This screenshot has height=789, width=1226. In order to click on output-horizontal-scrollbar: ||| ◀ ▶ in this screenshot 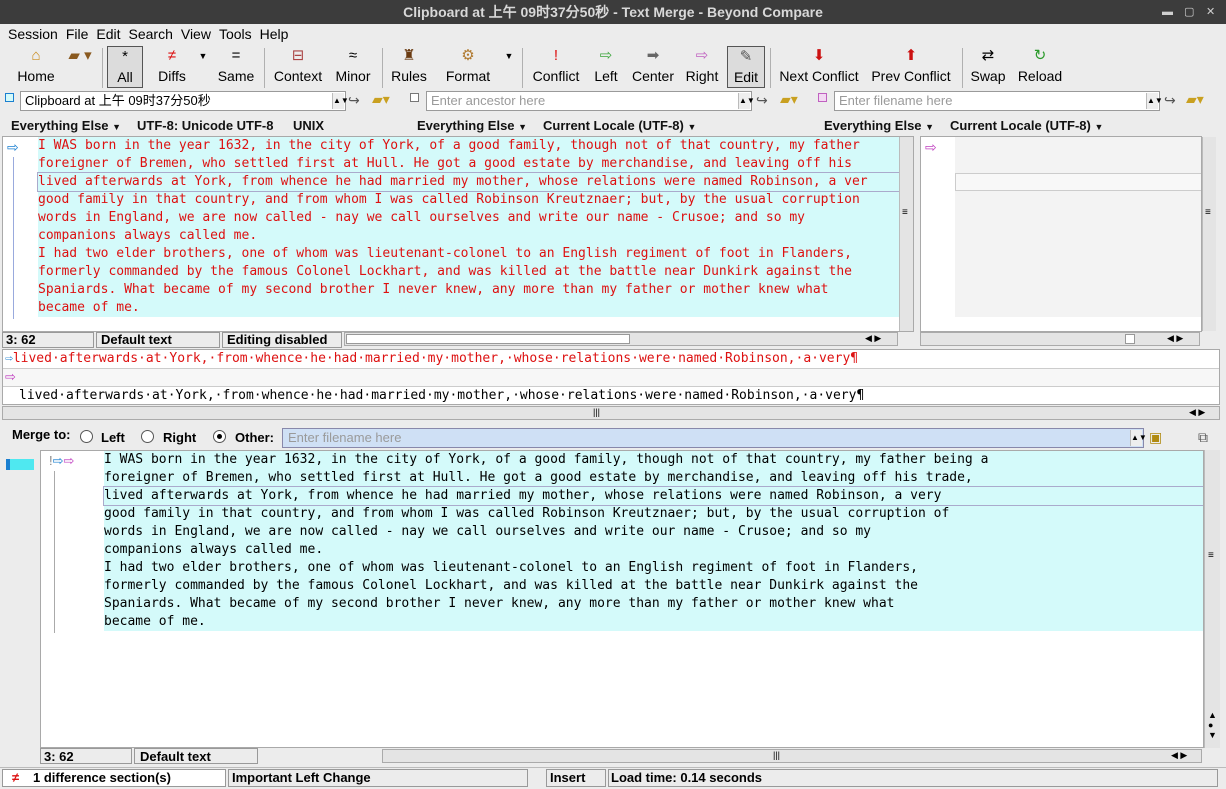, I will do `click(792, 756)`.